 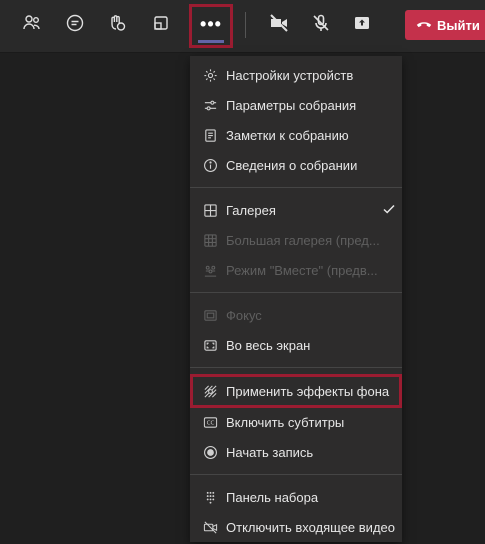 I want to click on reactions-button, so click(x=117, y=25).